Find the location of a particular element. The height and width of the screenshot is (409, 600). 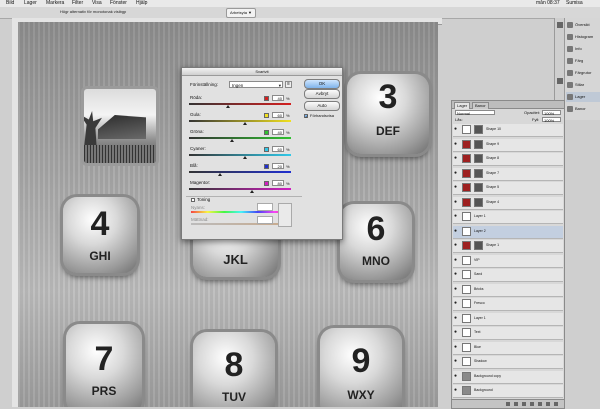

preset-select: Ingen ▾ is located at coordinates (256, 84).